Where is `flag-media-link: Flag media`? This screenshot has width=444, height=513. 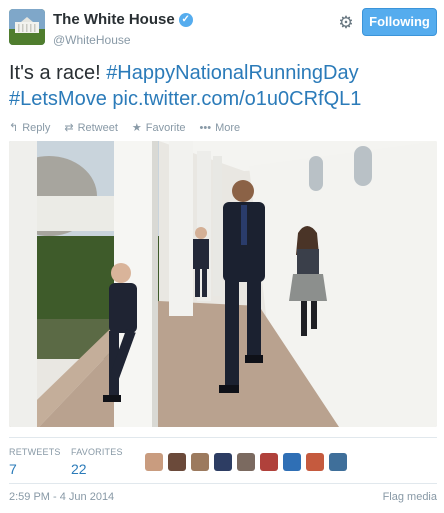
flag-media-link: Flag media is located at coordinates (410, 497).